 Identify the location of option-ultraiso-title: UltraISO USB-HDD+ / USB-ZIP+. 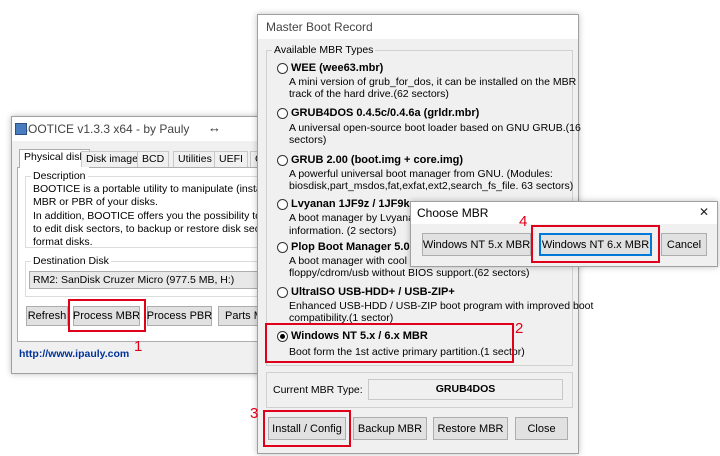
(373, 292).